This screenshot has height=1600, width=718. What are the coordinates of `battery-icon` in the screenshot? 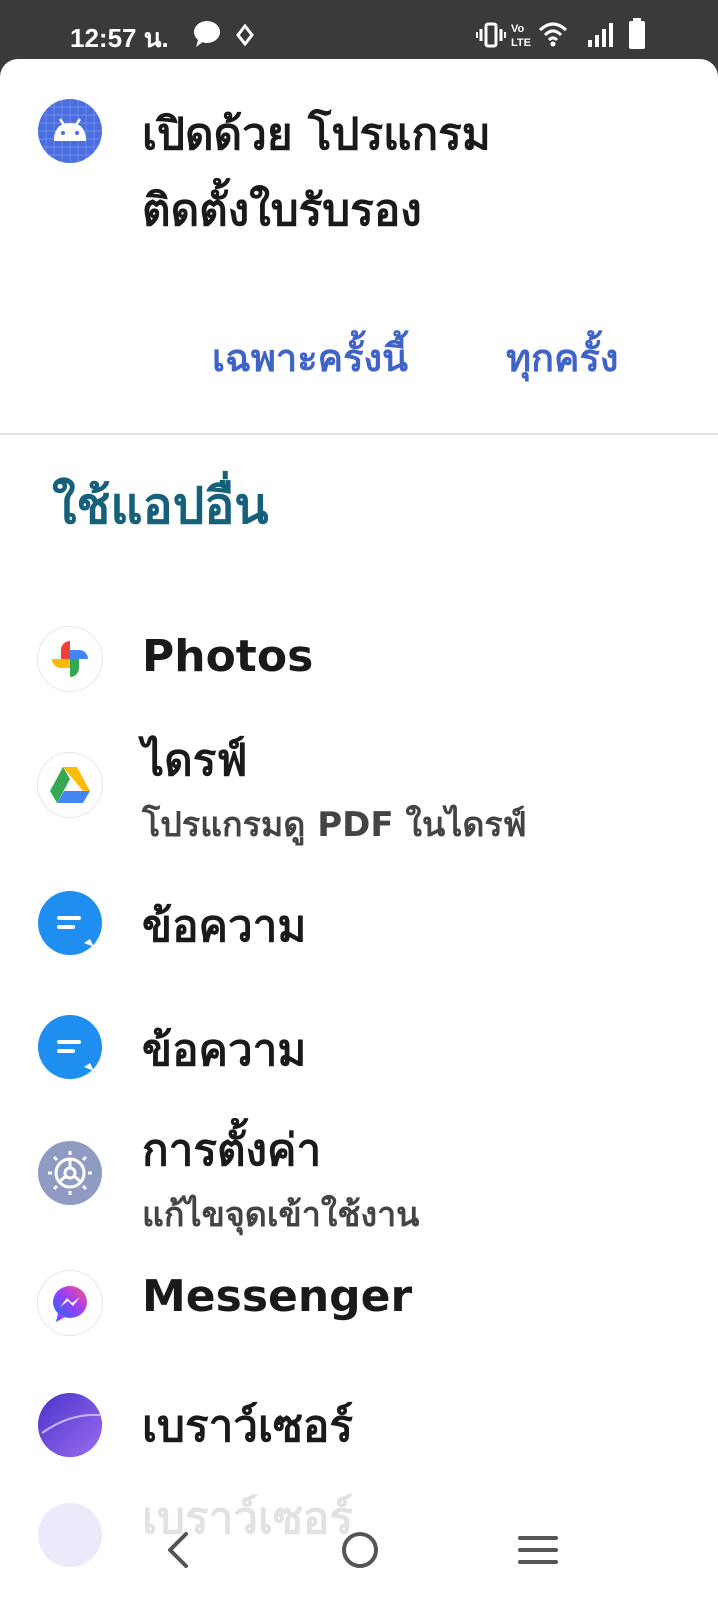 It's located at (637, 33).